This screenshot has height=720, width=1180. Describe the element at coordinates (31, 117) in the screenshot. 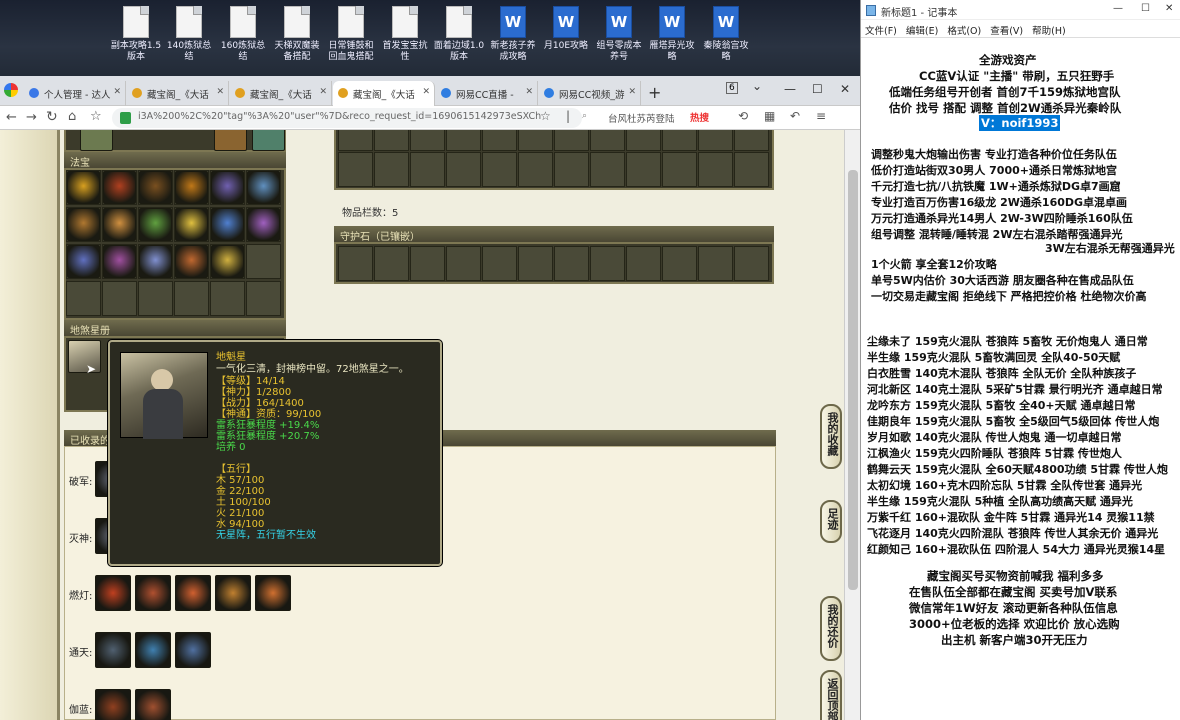

I see `forward-icon: →` at that location.